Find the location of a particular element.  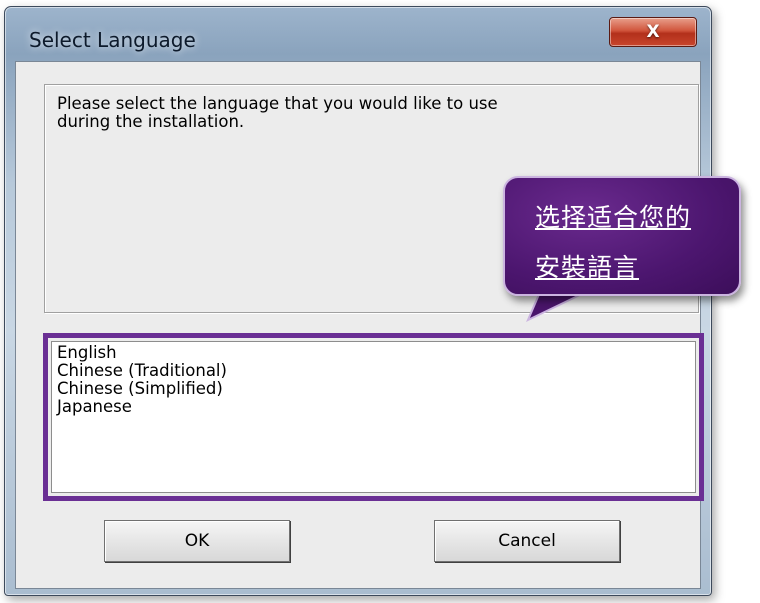

annotation-callout: 选择适合您的 安裝語言 is located at coordinates (622, 236).